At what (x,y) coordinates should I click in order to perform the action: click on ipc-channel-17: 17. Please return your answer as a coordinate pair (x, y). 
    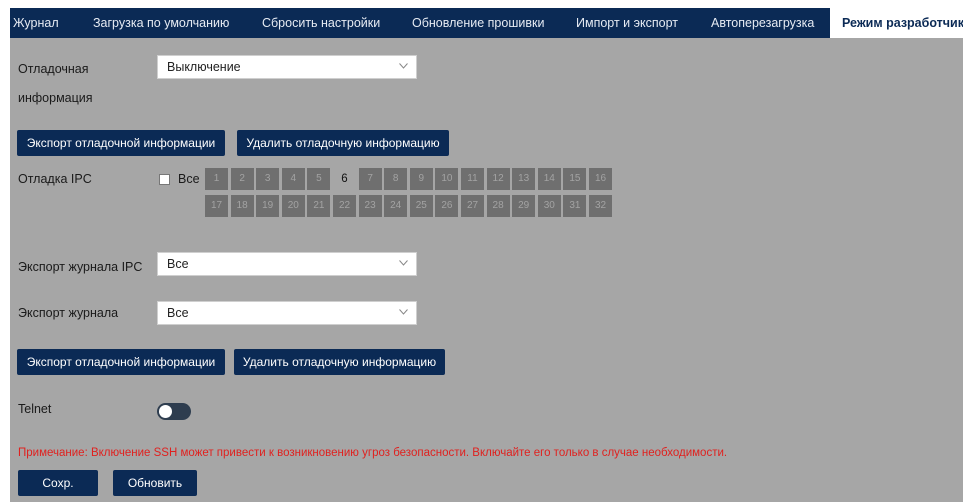
    Looking at the image, I should click on (216, 206).